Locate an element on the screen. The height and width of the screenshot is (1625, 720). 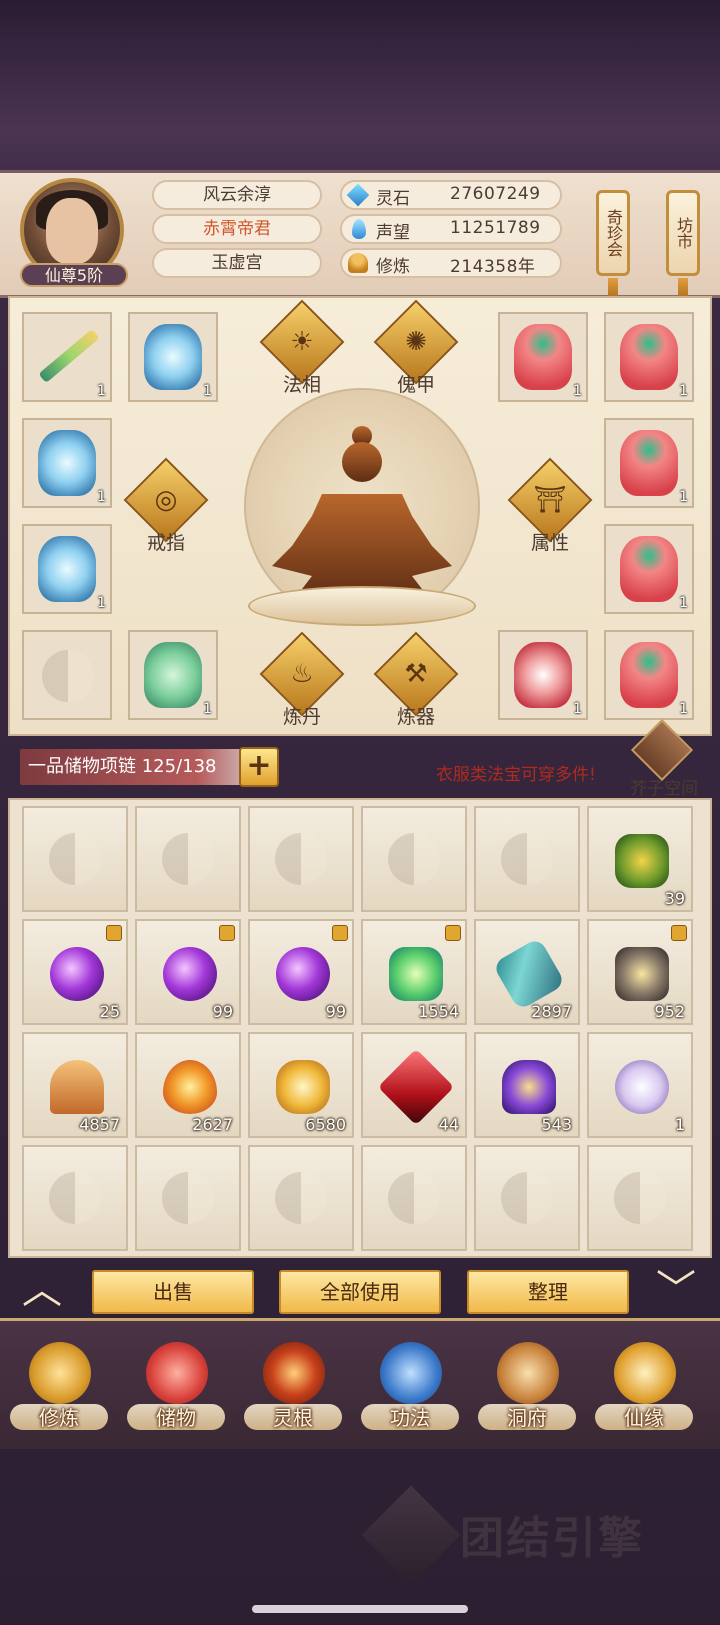
red-robe-icon is located at coordinates (649, 357).